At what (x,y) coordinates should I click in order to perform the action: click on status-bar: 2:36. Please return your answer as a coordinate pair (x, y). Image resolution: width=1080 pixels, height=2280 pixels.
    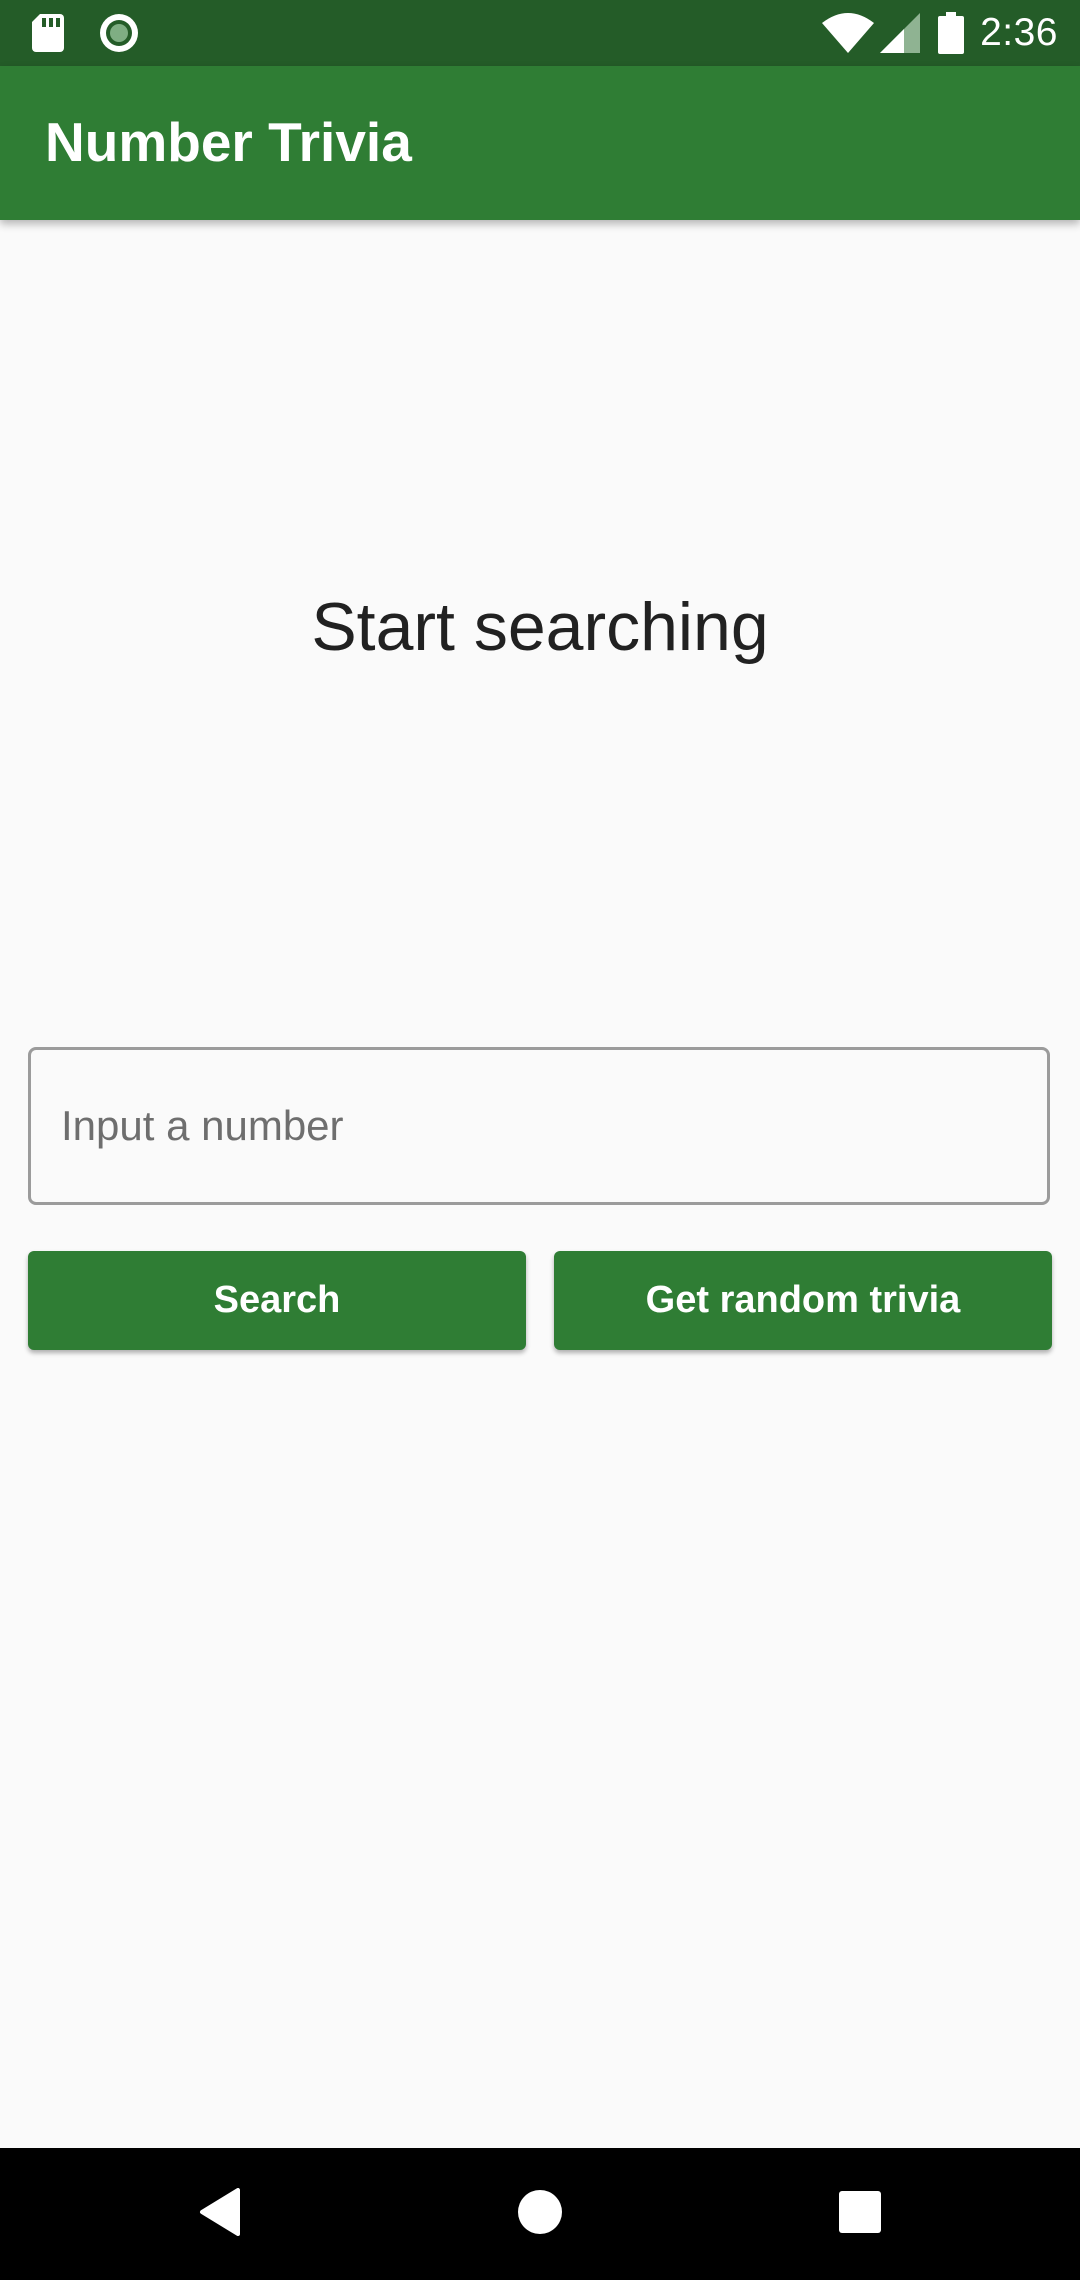
    Looking at the image, I should click on (540, 33).